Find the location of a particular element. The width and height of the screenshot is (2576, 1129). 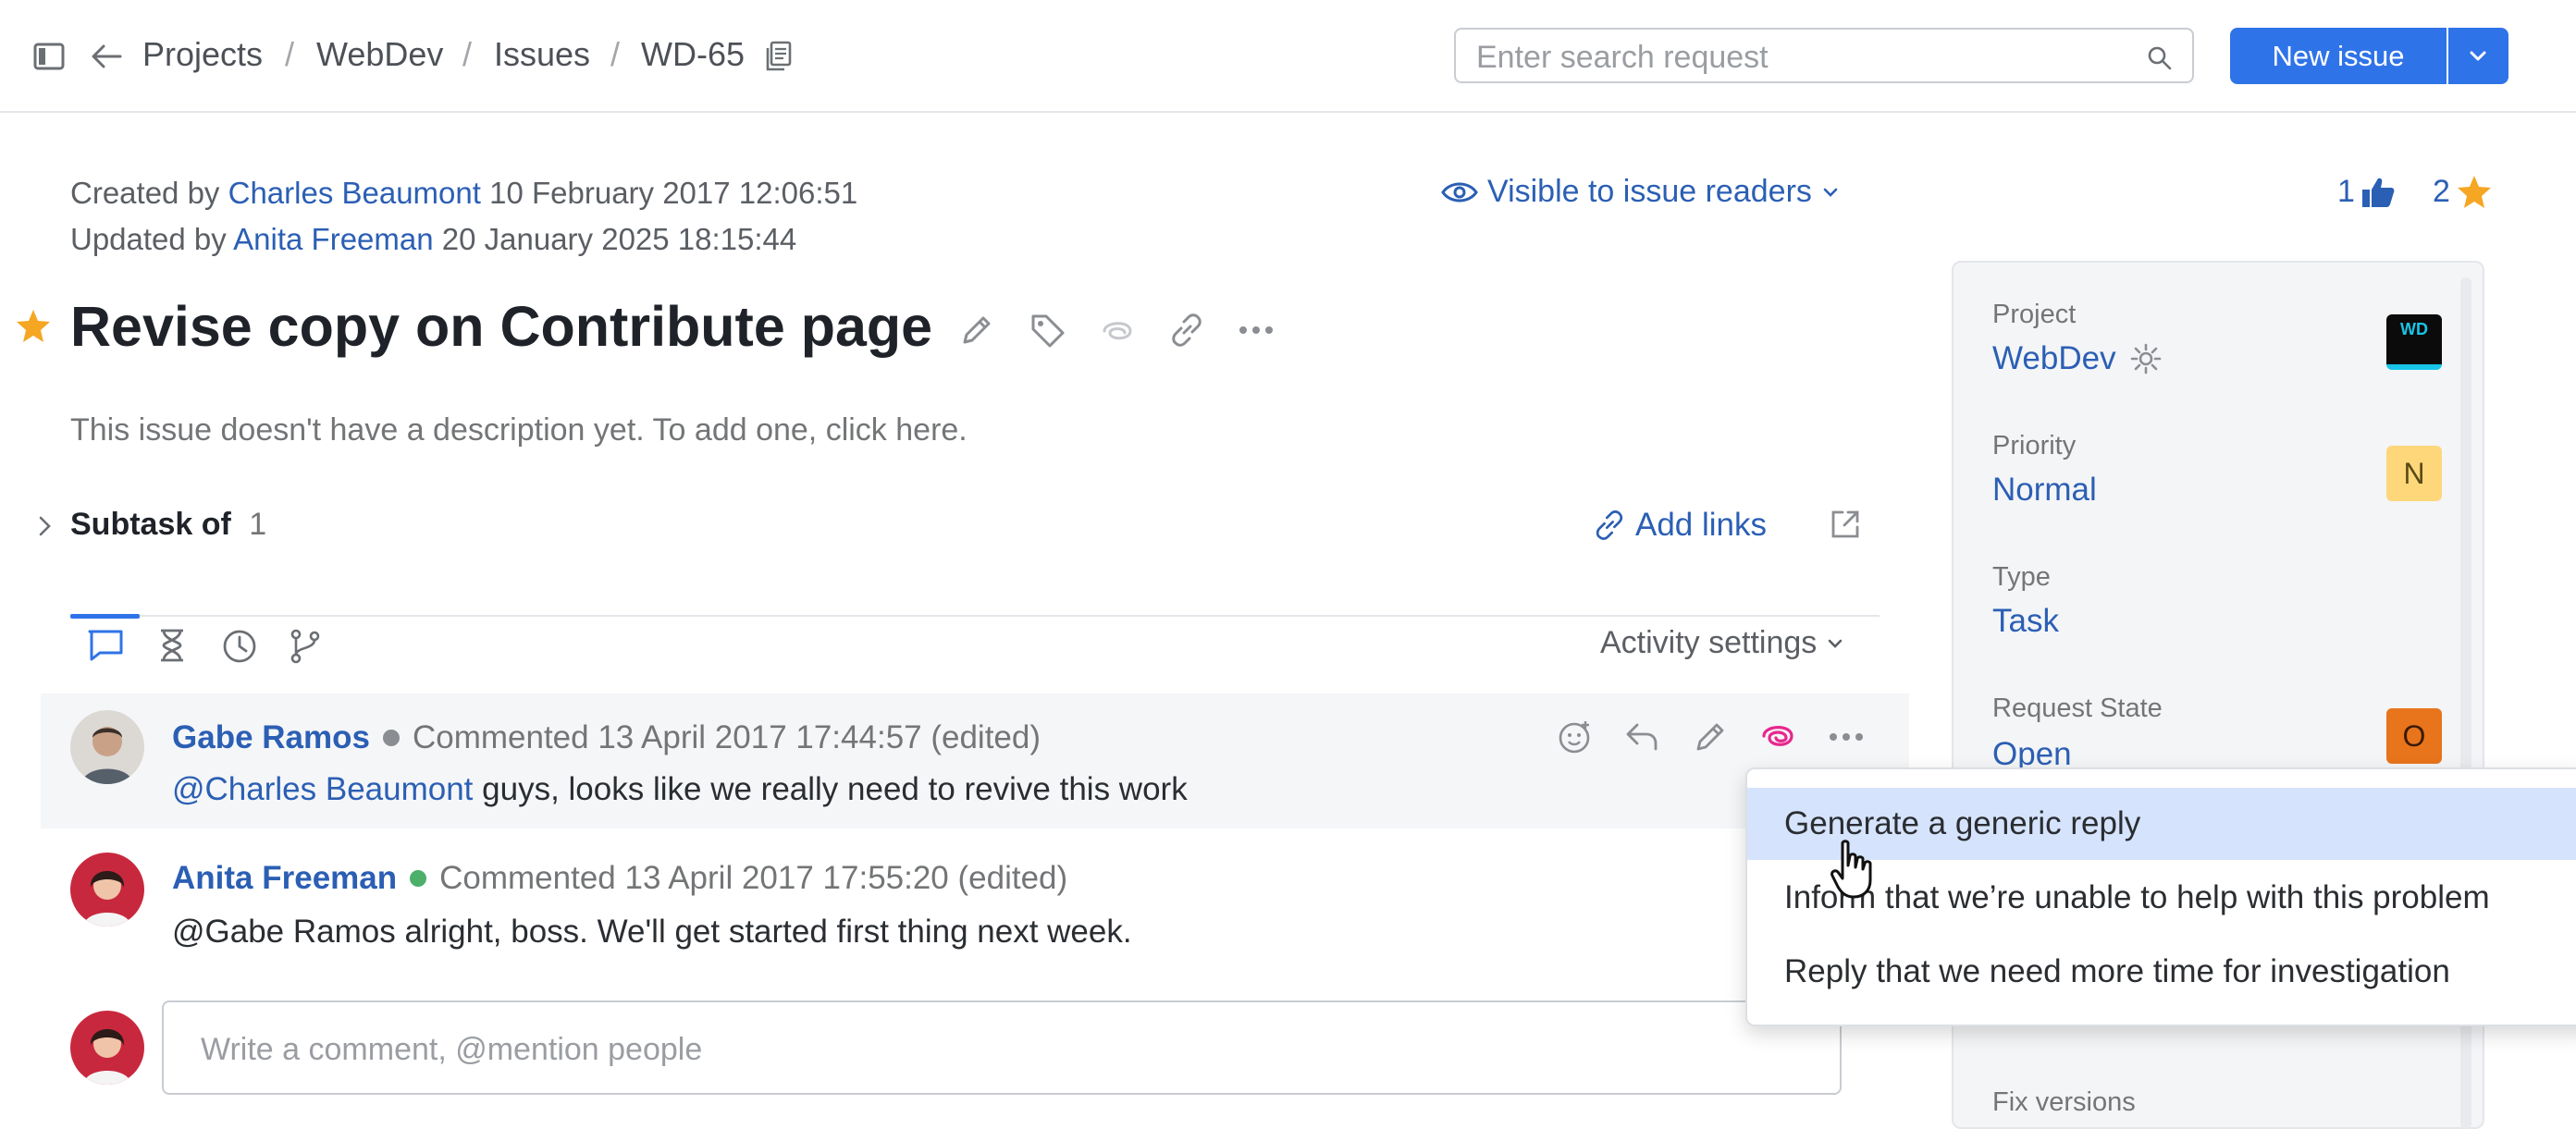

comment-more-icon is located at coordinates (1846, 737).